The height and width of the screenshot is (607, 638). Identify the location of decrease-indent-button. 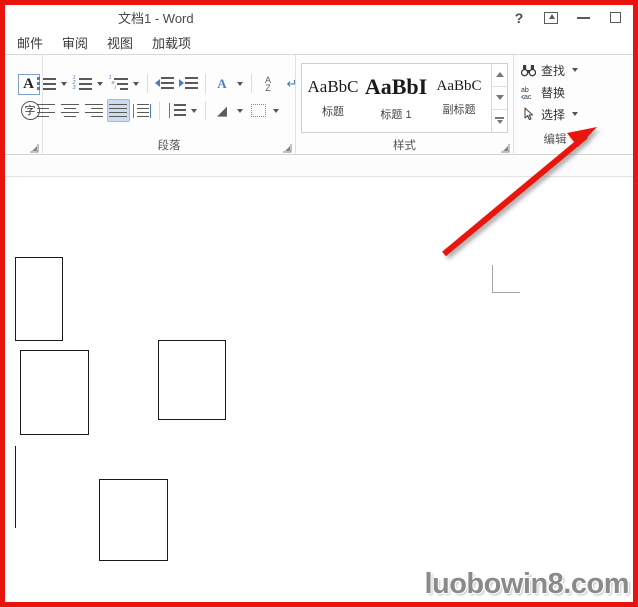
(164, 83).